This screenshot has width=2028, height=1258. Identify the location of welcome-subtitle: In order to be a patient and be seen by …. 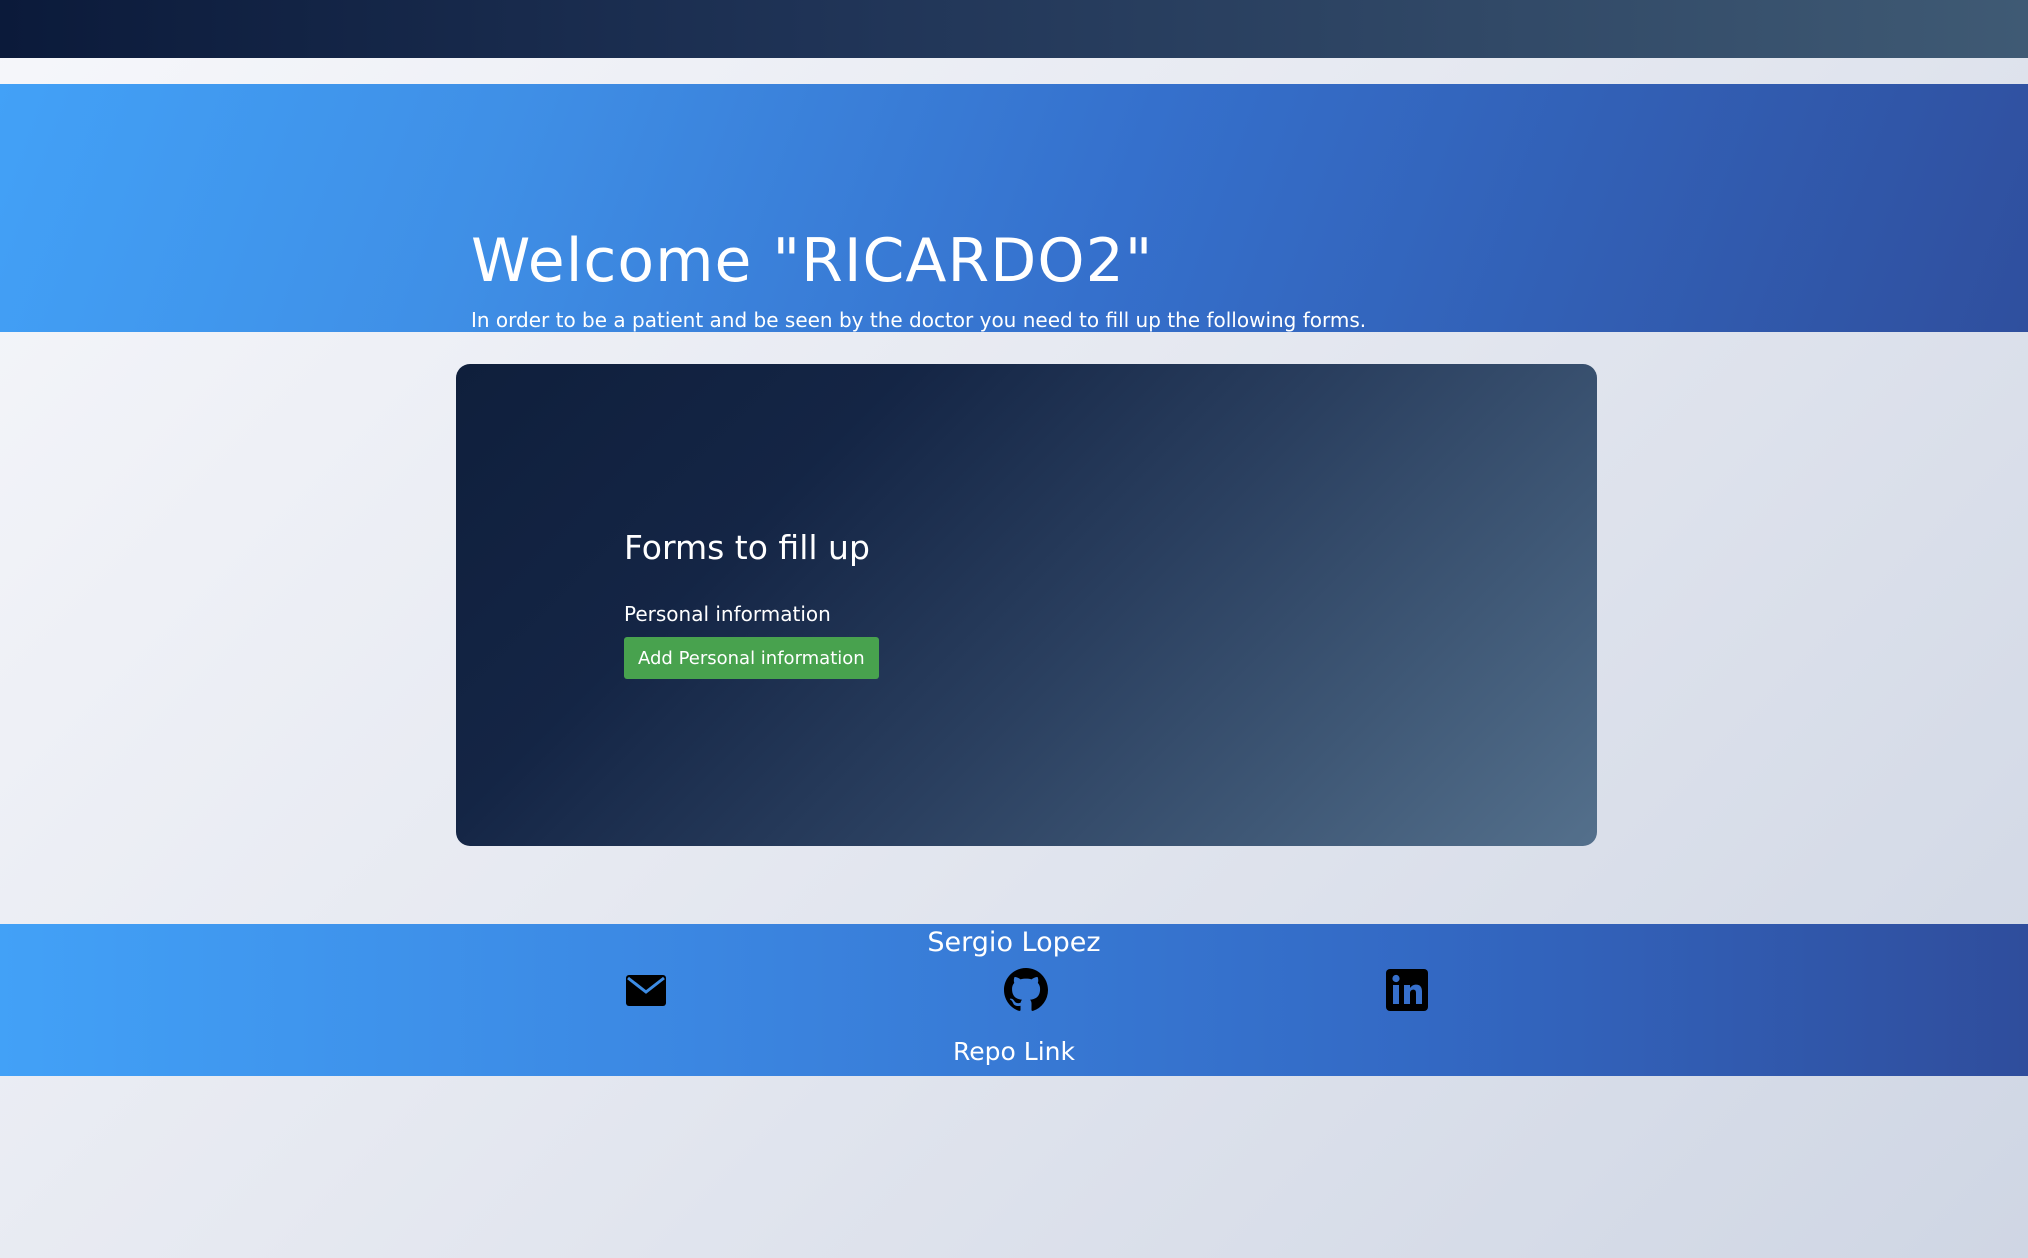
(919, 320).